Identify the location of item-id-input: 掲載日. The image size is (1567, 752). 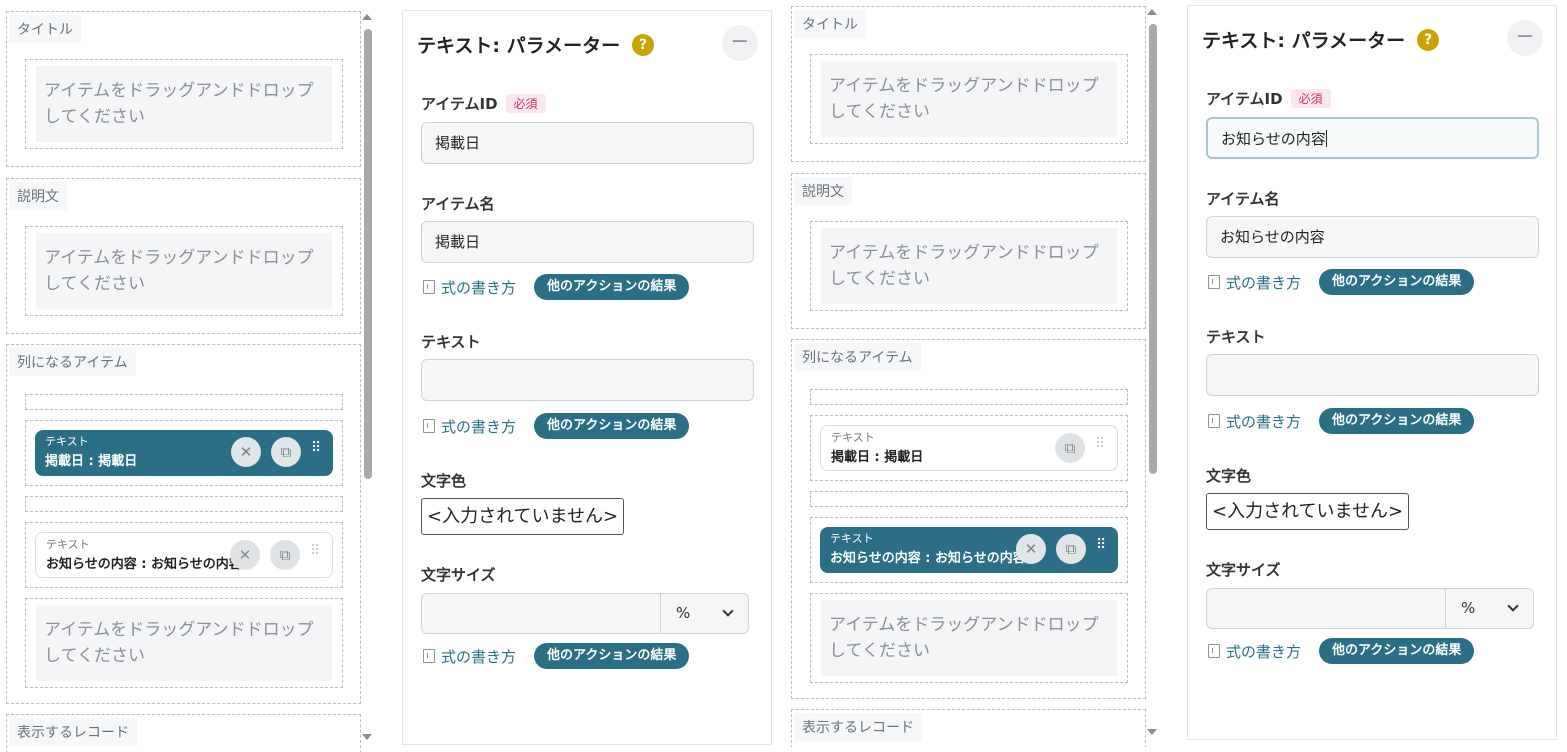
(587, 143).